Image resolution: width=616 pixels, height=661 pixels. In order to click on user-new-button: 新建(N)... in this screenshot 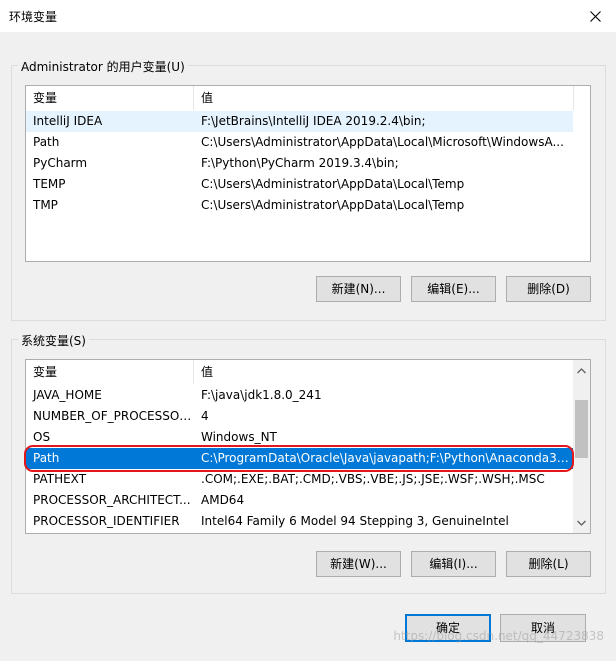, I will do `click(358, 289)`.